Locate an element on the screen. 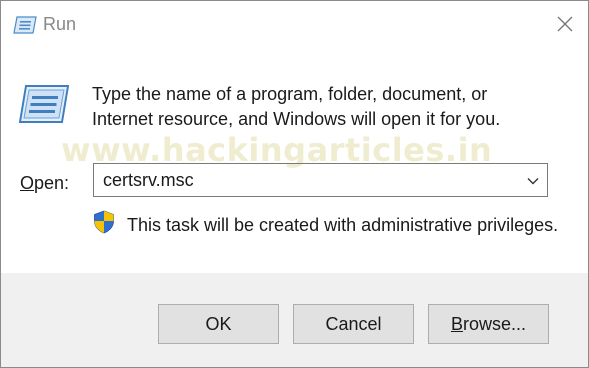 Image resolution: width=589 pixels, height=368 pixels. browse-mnemonic: B is located at coordinates (456, 323).